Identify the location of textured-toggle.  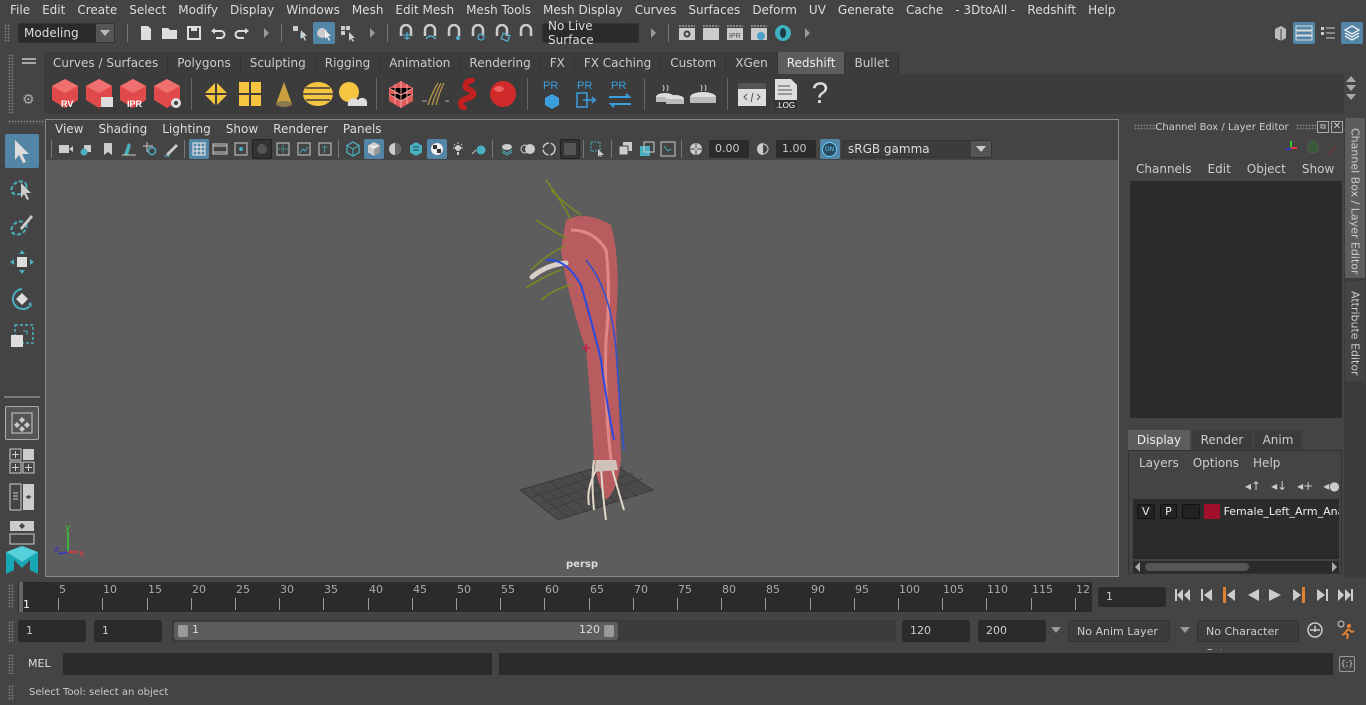
(416, 149).